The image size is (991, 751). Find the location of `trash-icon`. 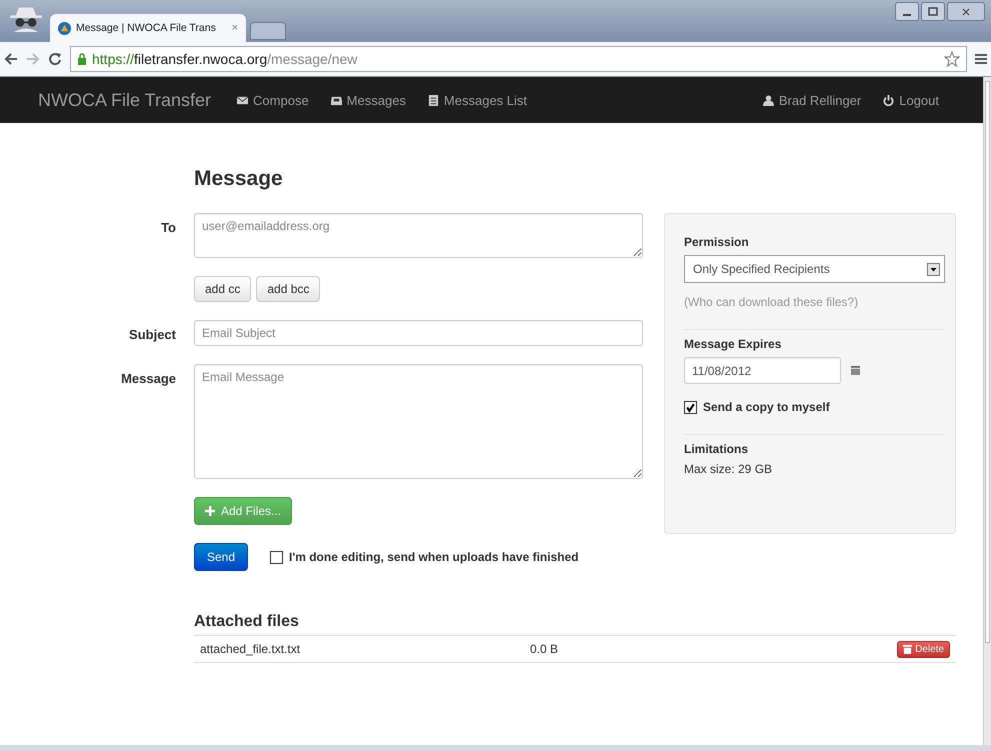

trash-icon is located at coordinates (907, 649).